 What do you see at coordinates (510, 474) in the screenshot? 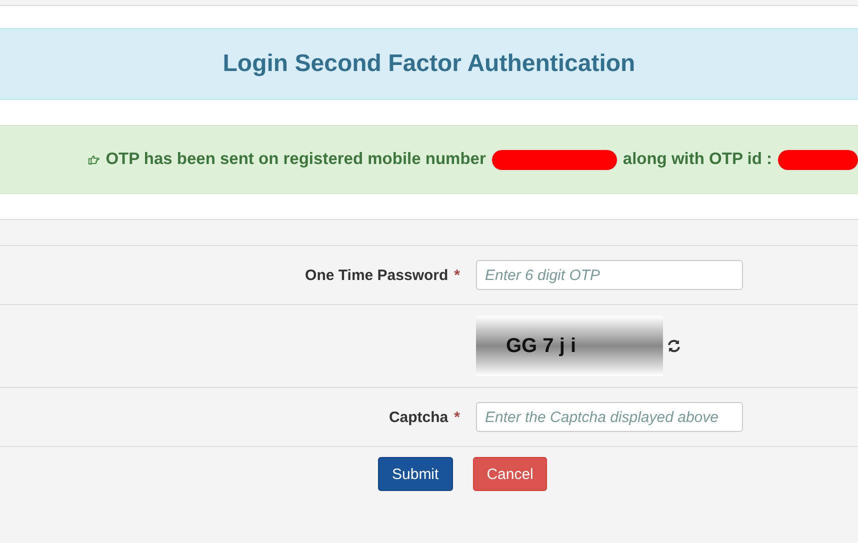
I see `form-button: Cancel` at bounding box center [510, 474].